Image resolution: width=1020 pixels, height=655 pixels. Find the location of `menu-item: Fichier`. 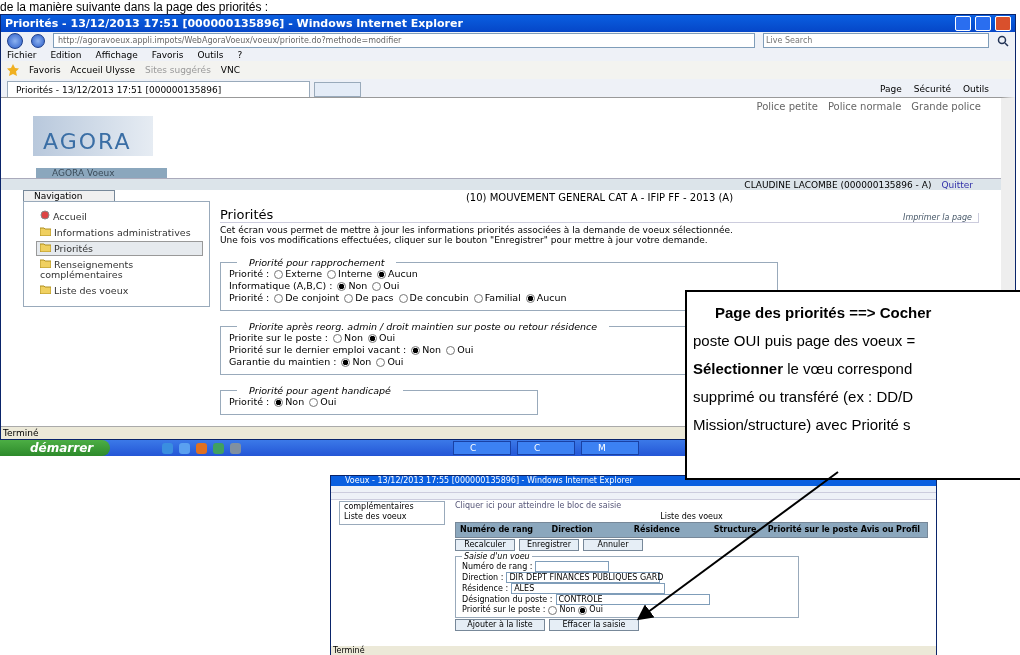

menu-item: Fichier is located at coordinates (22, 55).